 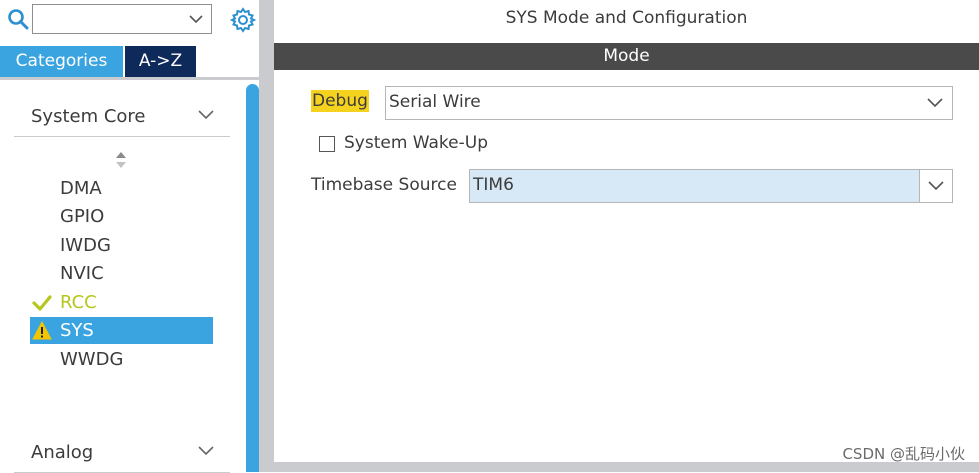 What do you see at coordinates (160, 61) in the screenshot?
I see `tab-a-z: A->Z` at bounding box center [160, 61].